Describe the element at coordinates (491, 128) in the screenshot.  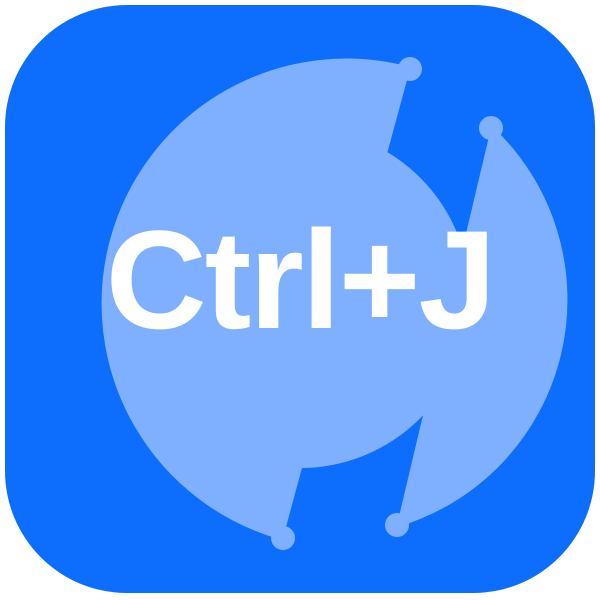
I see `orbit-dot-right` at that location.